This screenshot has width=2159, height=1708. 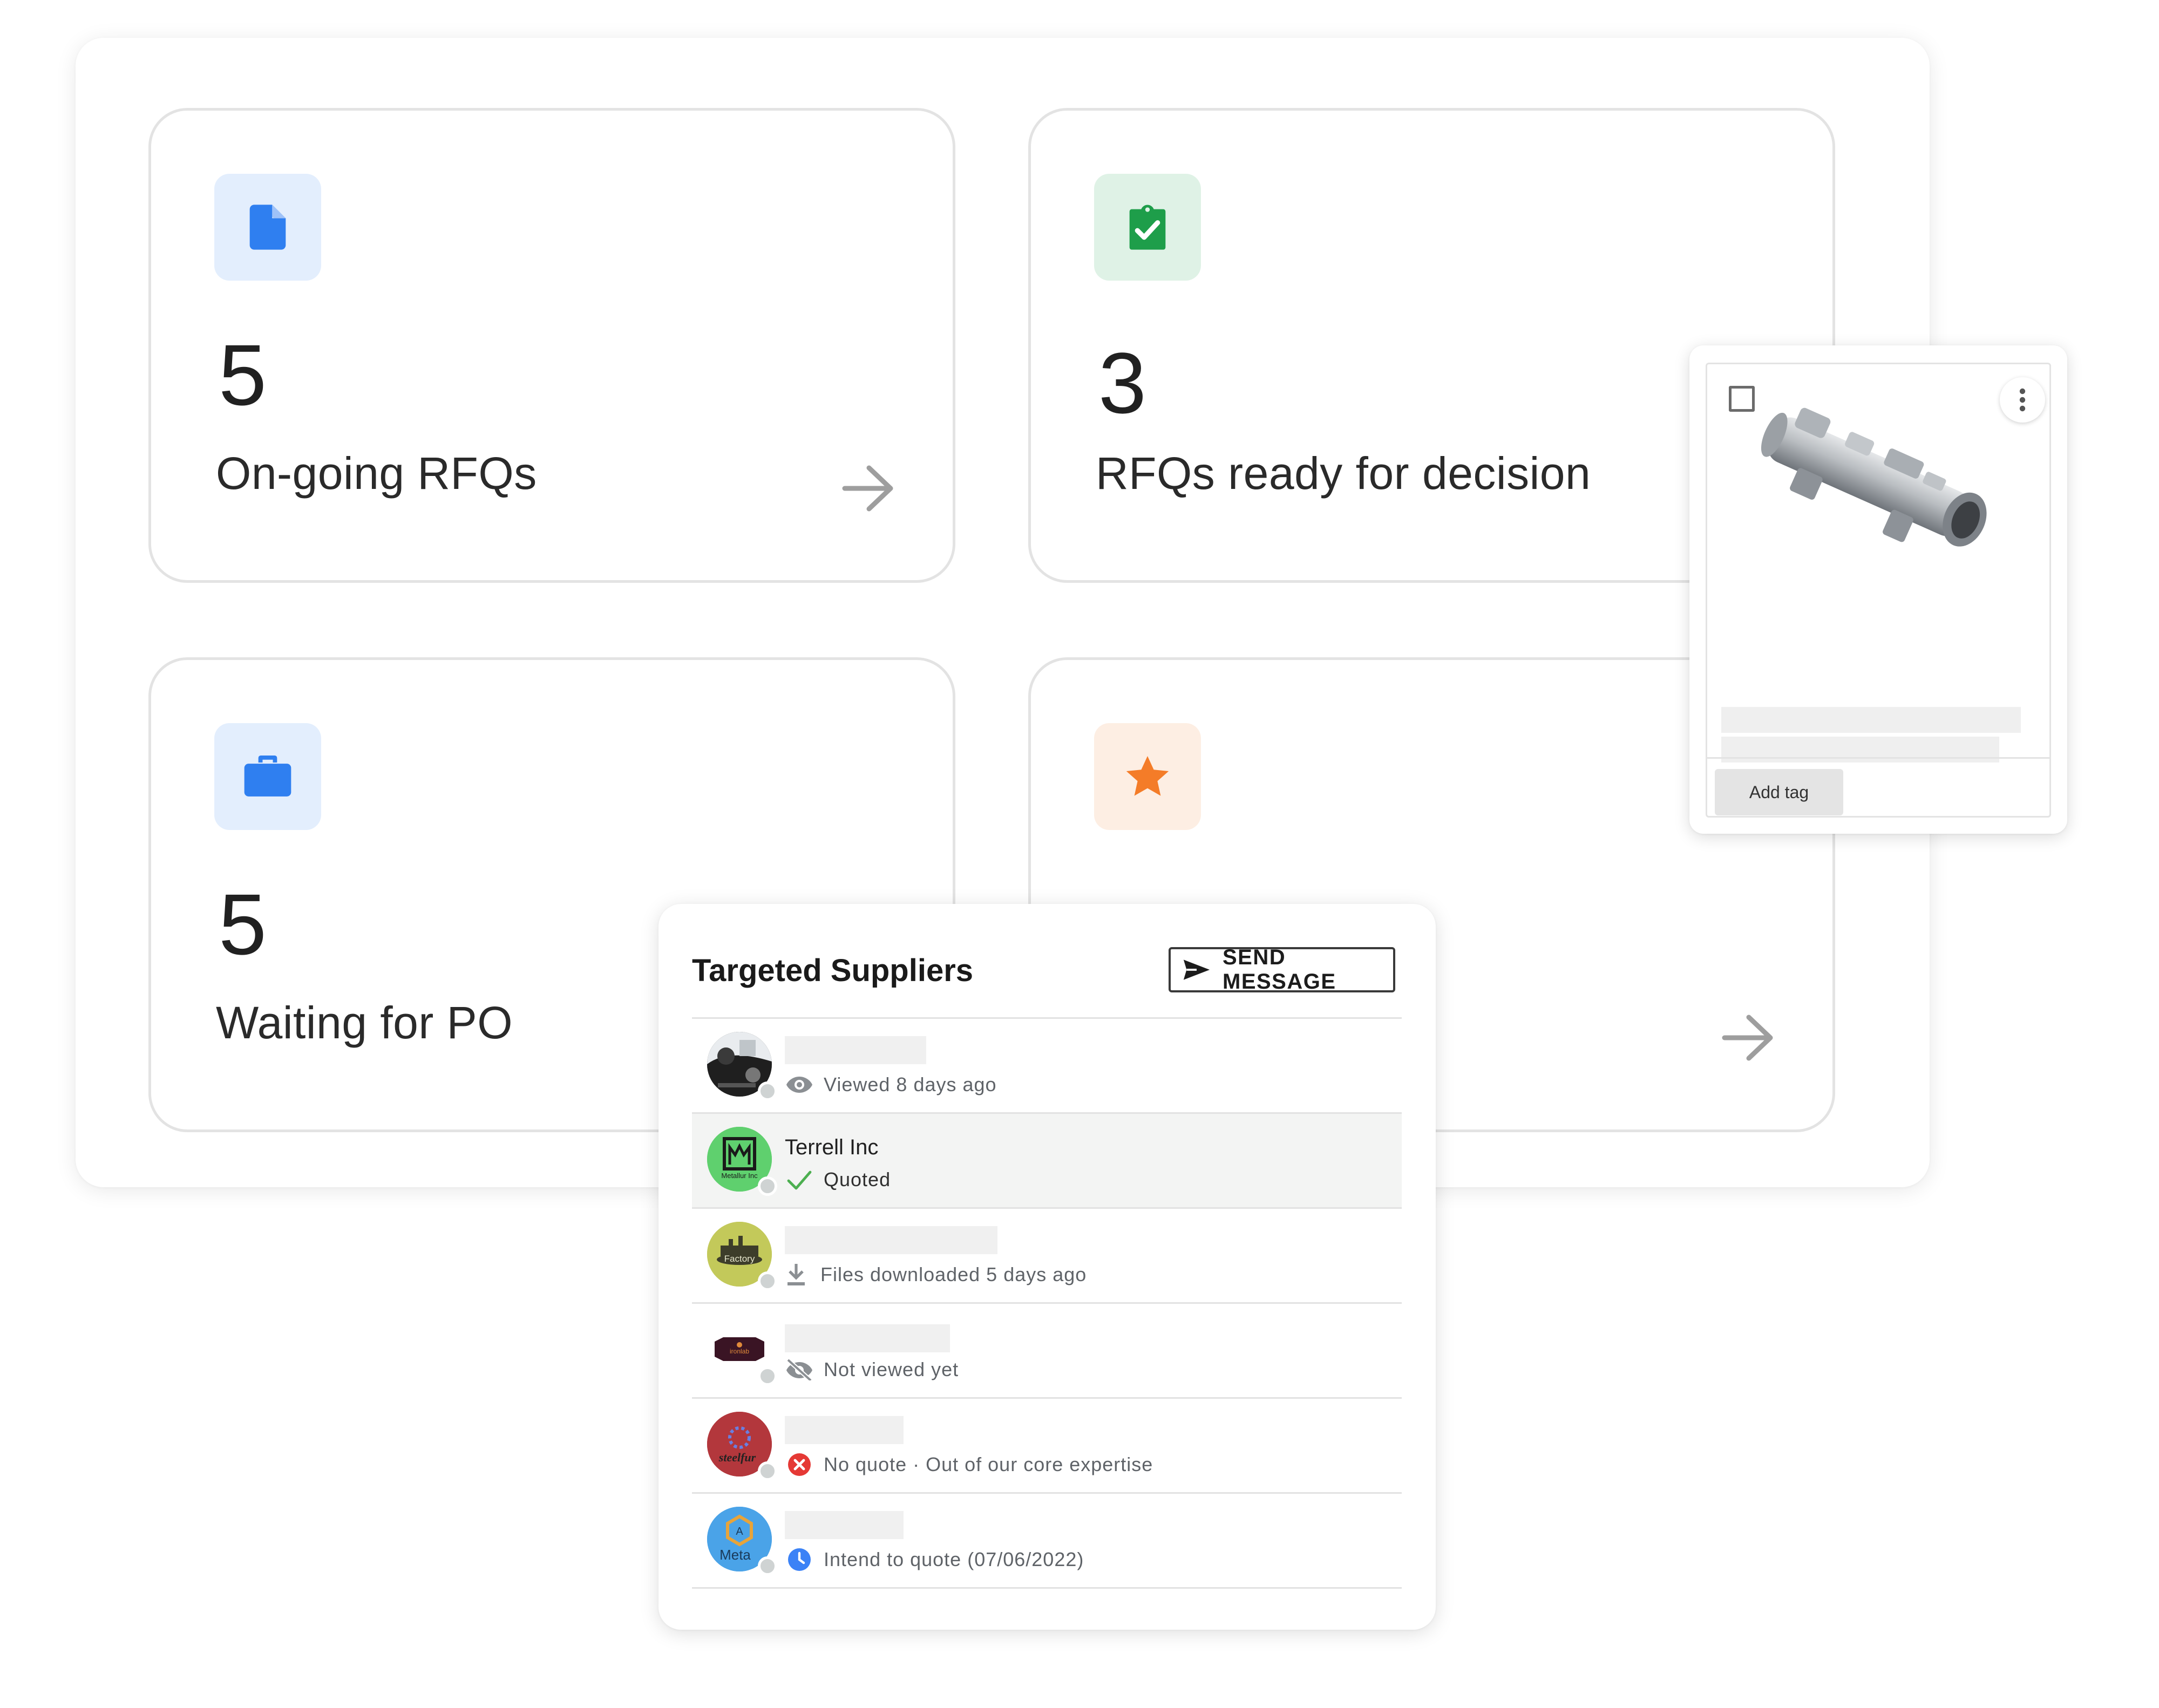 I want to click on briefcase-icon, so click(x=267, y=776).